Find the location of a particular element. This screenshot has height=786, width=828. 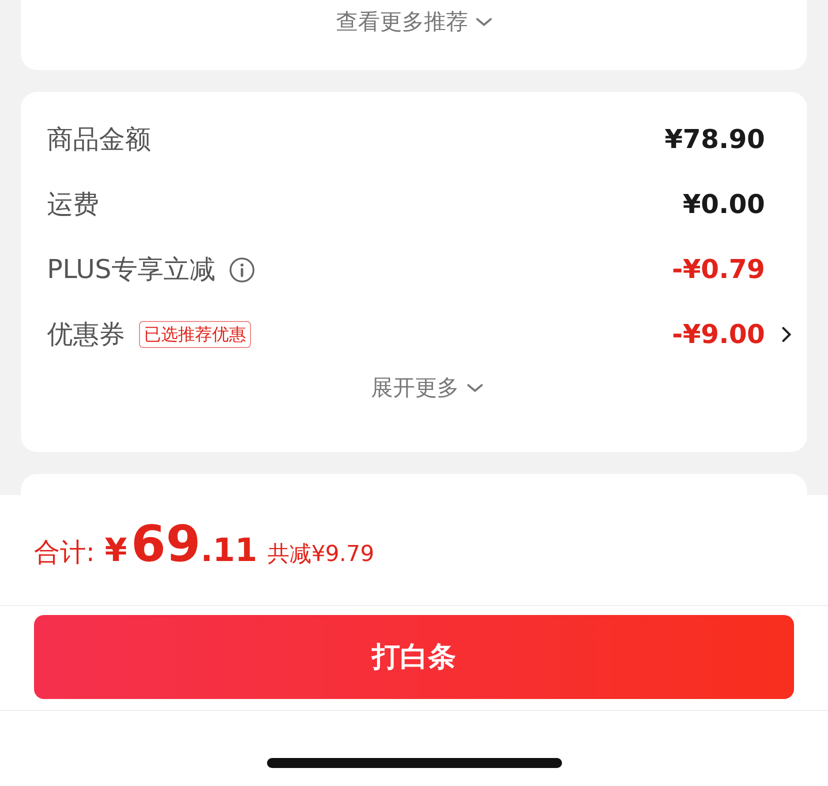

total-price: ¥69.11 is located at coordinates (181, 544).